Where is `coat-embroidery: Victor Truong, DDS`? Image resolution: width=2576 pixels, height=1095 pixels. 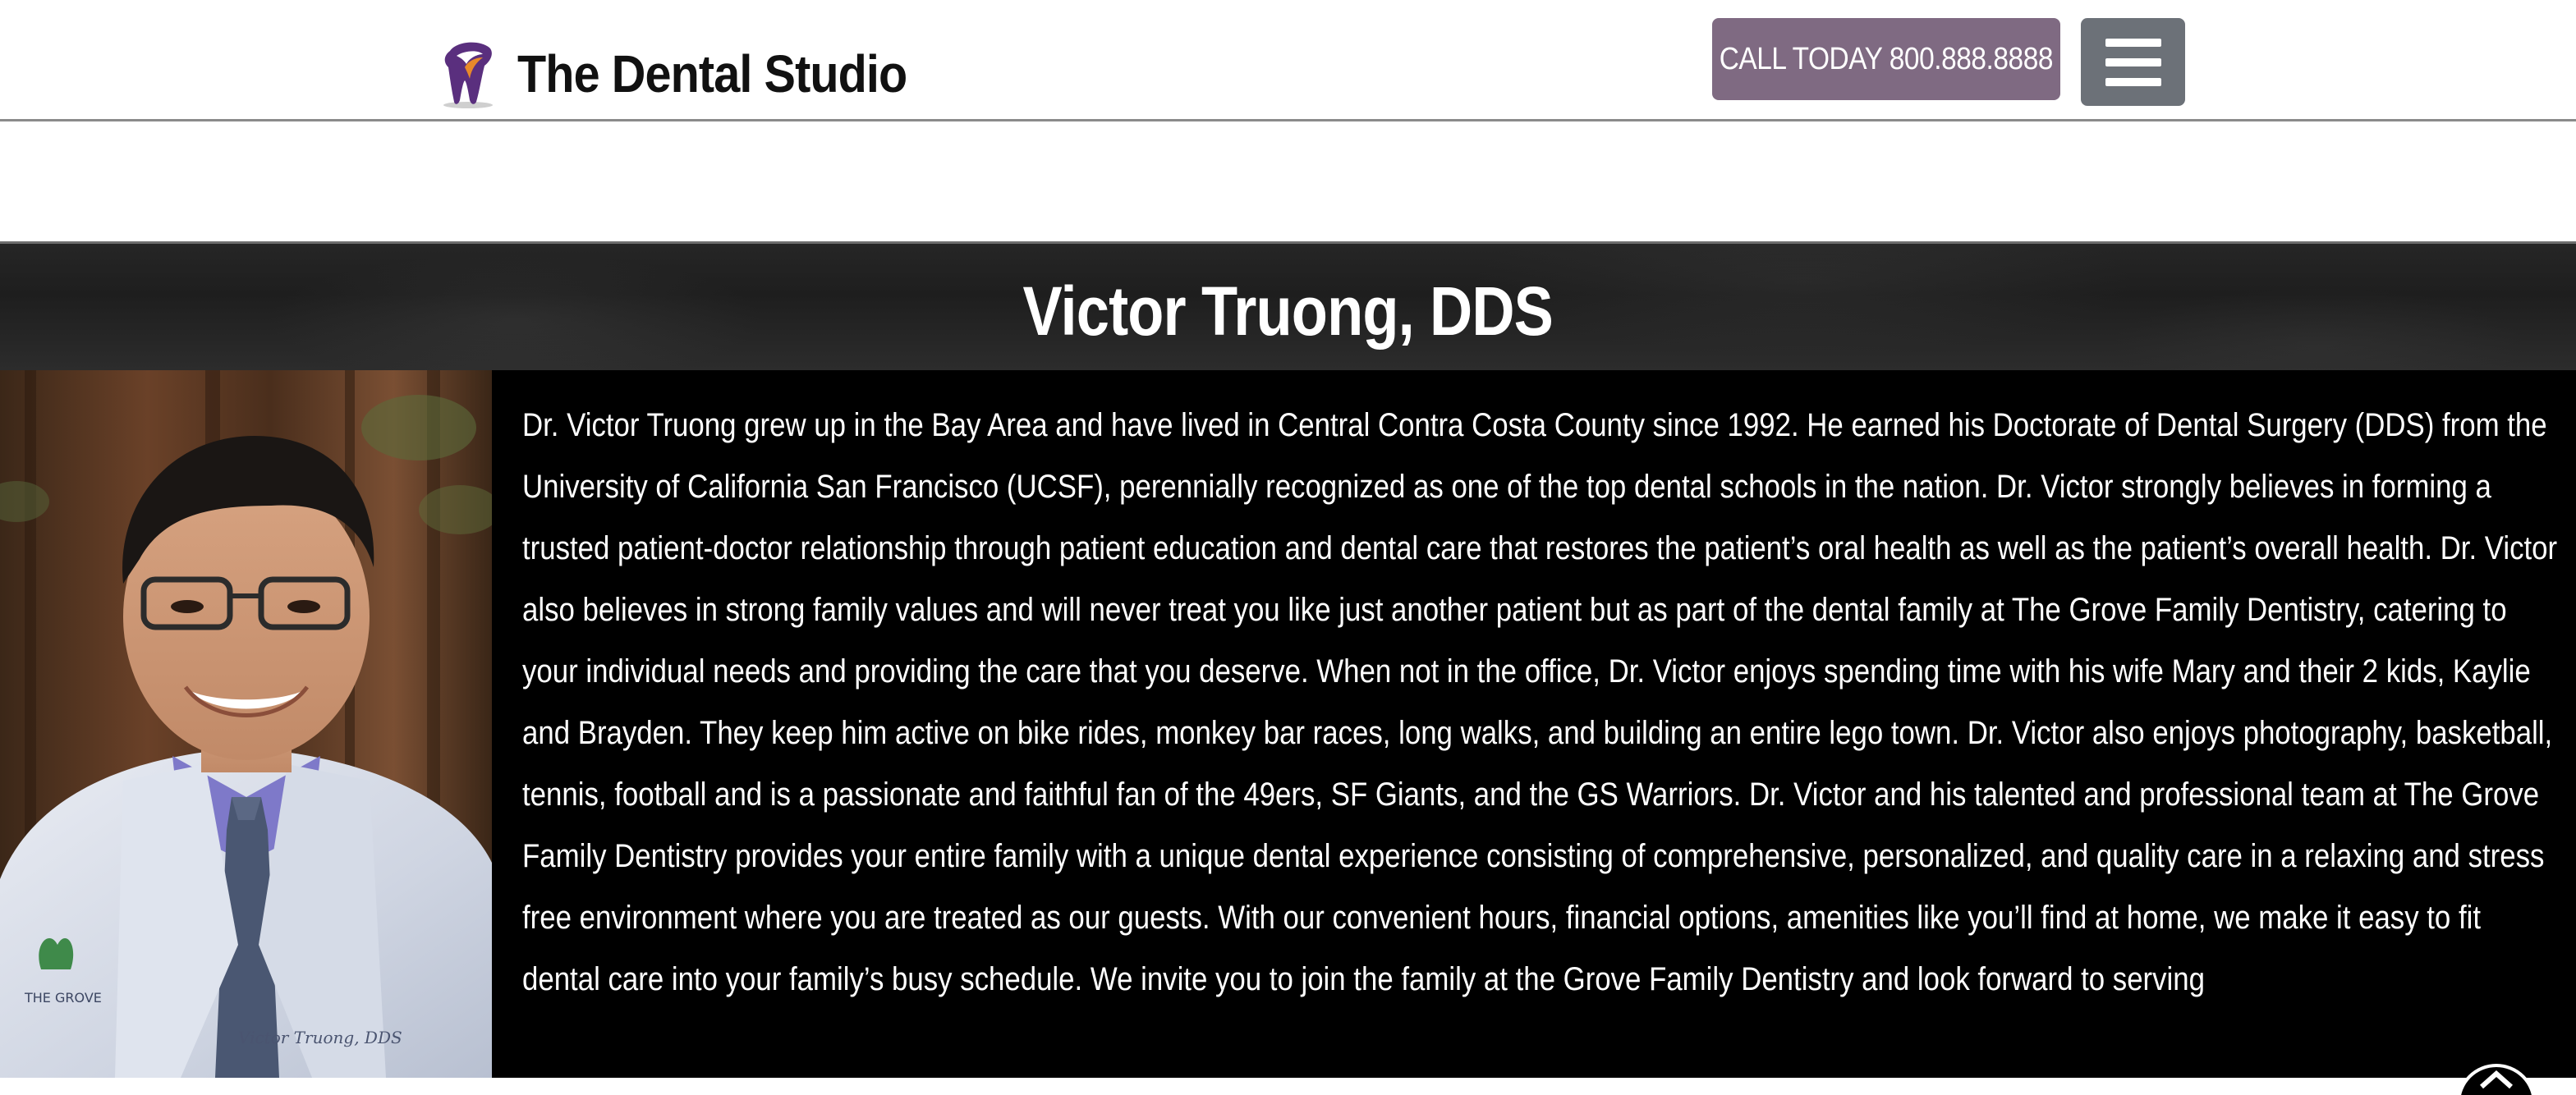
coat-embroidery: Victor Truong, DDS is located at coordinates (320, 1037).